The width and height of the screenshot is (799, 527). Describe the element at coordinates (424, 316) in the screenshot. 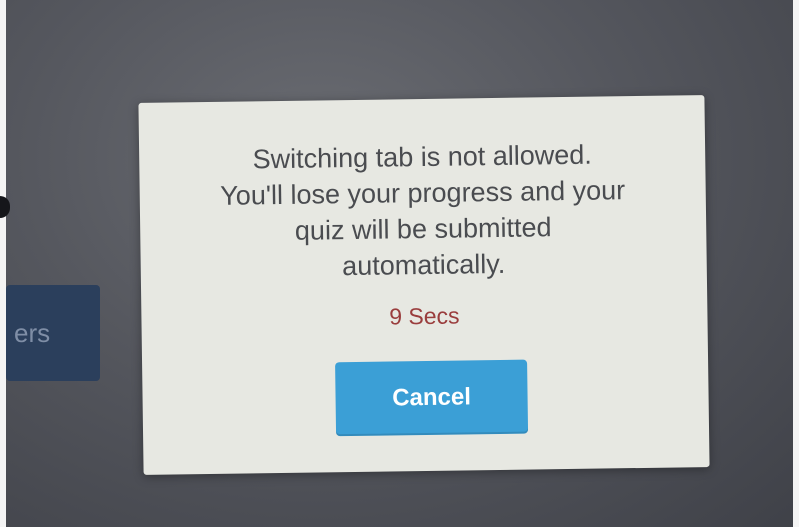

I see `countdown-timer: 9 Secs` at that location.